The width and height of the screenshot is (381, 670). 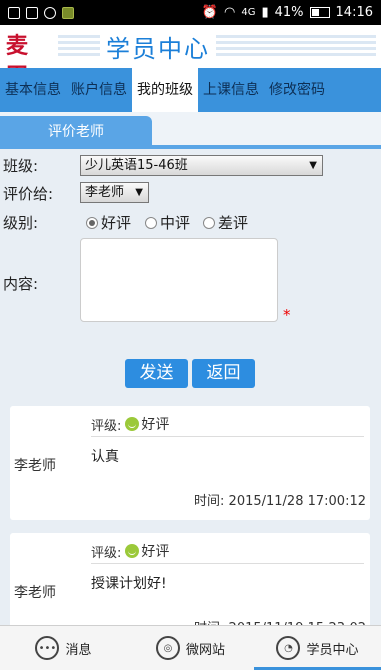 I want to click on nav-microsite: ◎ 微网站, so click(x=190, y=648).